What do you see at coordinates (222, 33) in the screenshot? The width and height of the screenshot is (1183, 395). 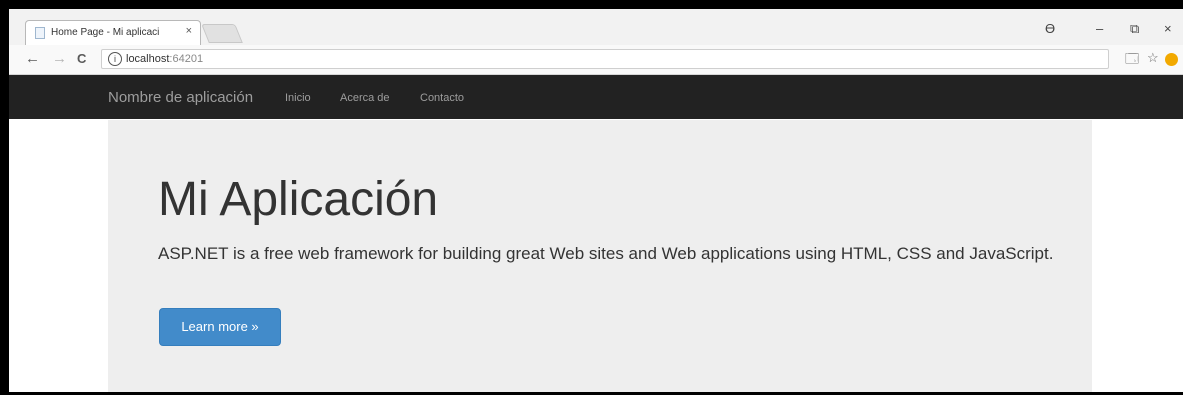 I see `new-tab-button` at bounding box center [222, 33].